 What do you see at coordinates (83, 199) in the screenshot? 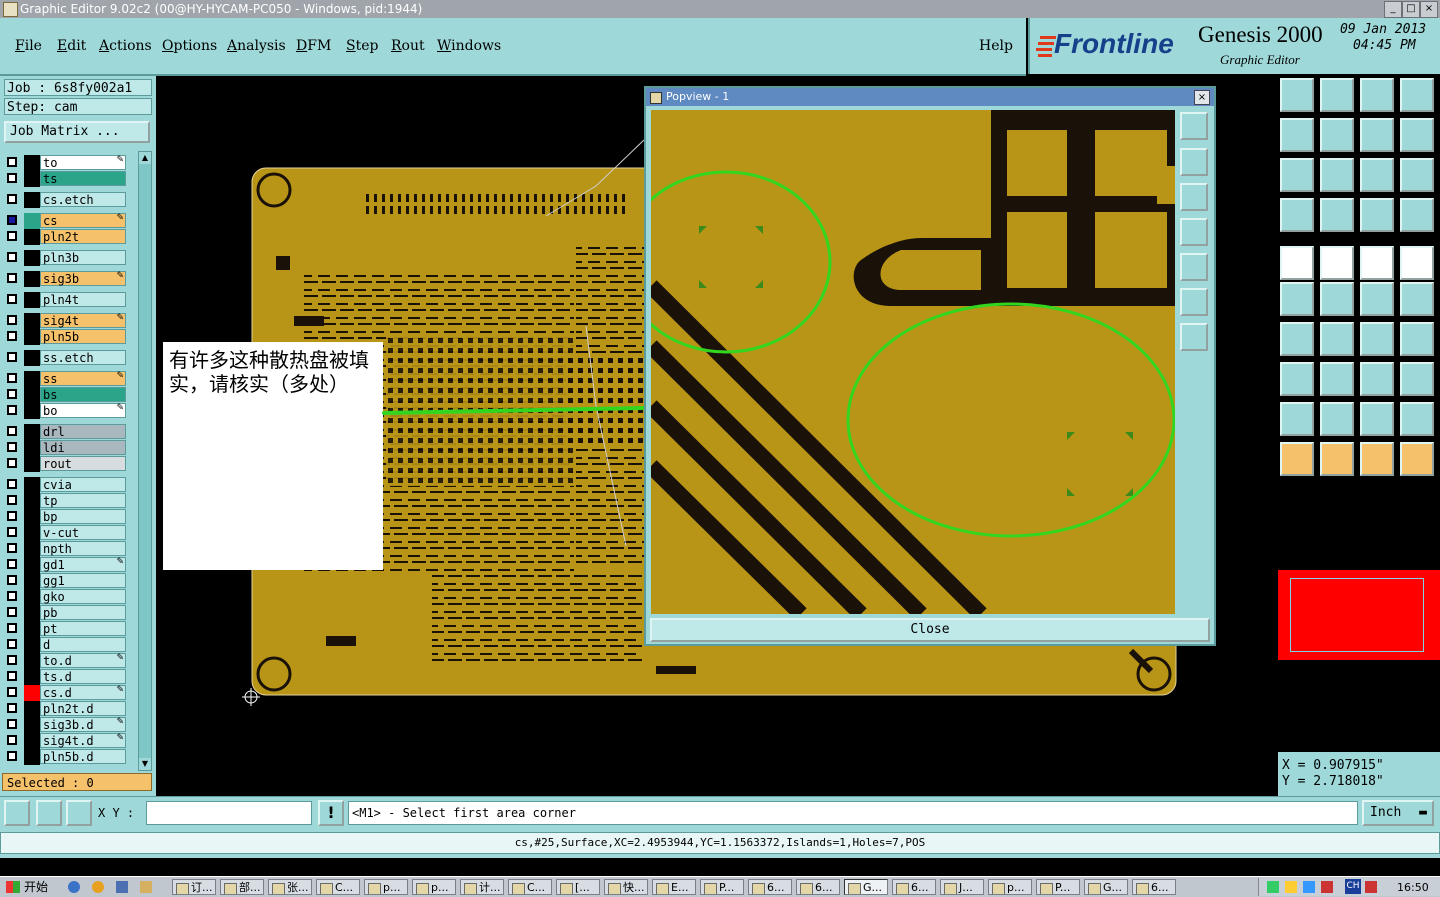
I see `layer-name: cs.etch` at bounding box center [83, 199].